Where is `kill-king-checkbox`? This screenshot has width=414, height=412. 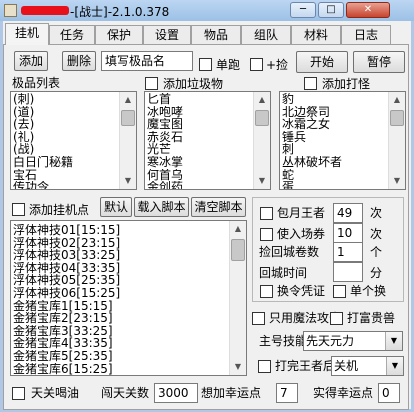
kill-king-checkbox is located at coordinates (264, 366).